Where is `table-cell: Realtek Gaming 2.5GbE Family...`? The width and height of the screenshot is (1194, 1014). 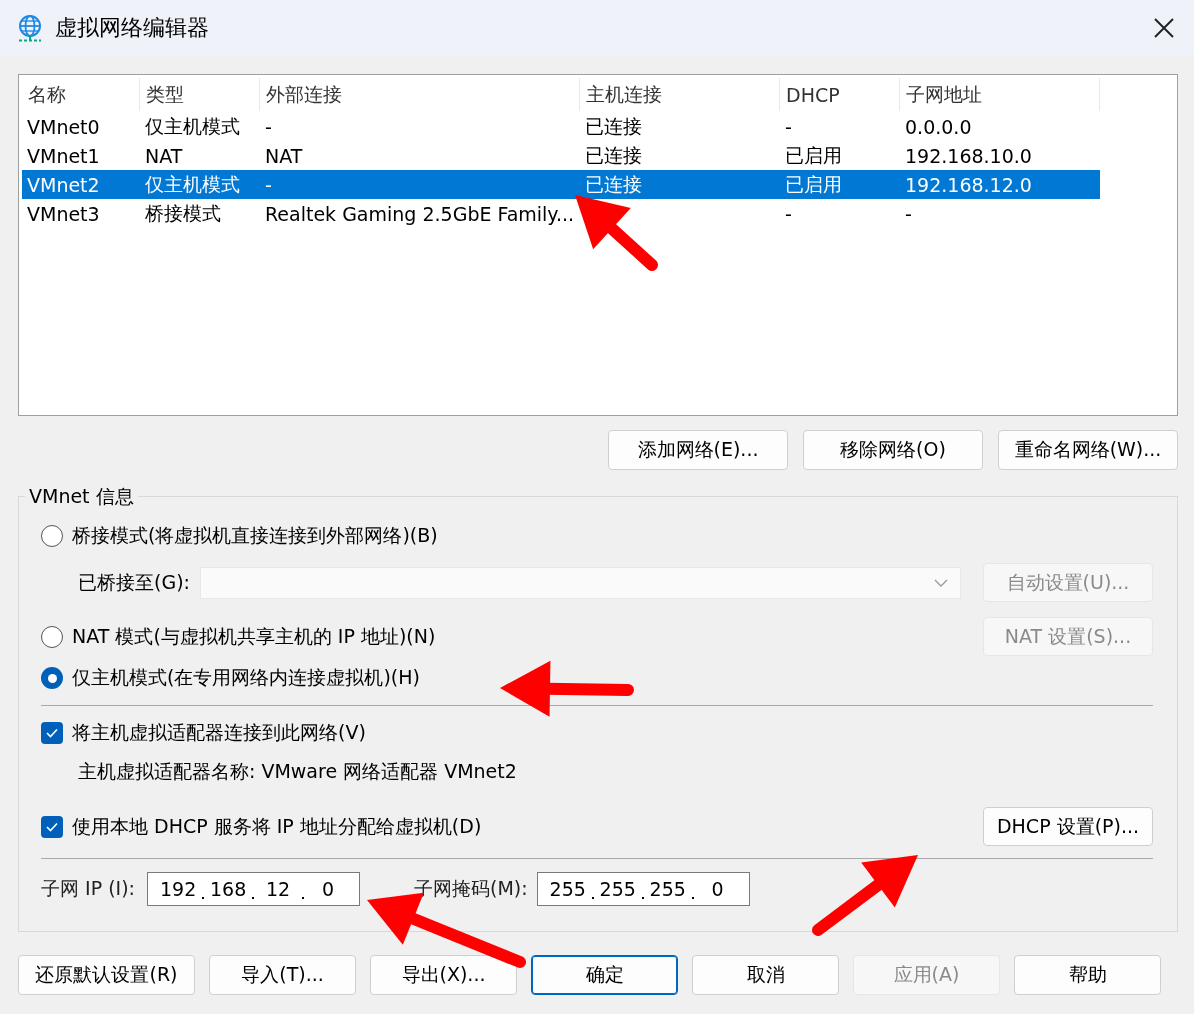 table-cell: Realtek Gaming 2.5GbE Family... is located at coordinates (420, 213).